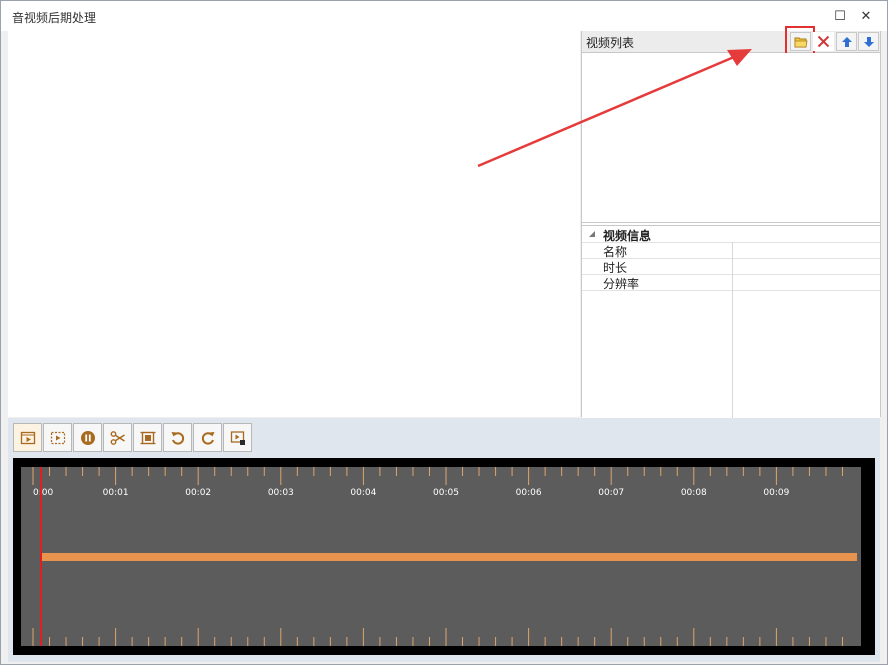  What do you see at coordinates (694, 493) in the screenshot?
I see `timeline-time-label: 00:08` at bounding box center [694, 493].